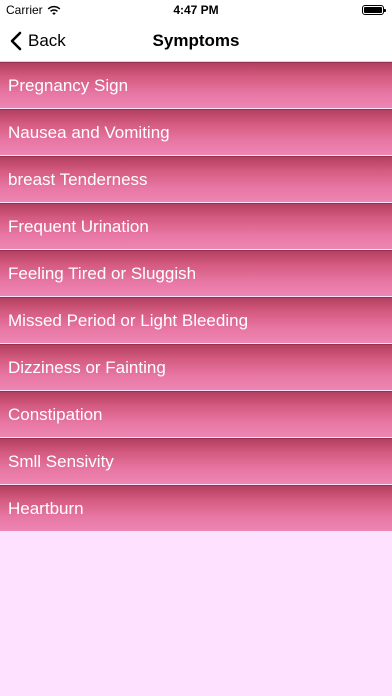  I want to click on list-item-heartburn: Heartburn, so click(196, 508).